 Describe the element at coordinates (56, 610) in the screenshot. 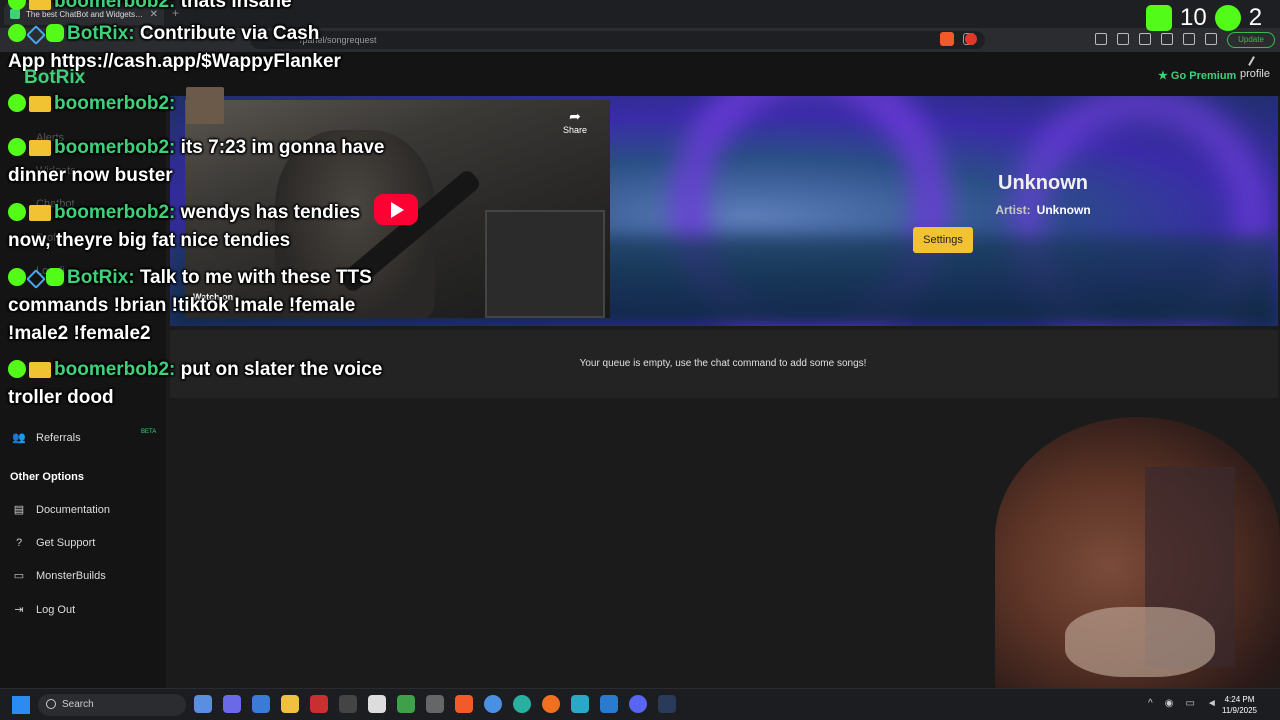

I see `sidebar-item-label: Log Out` at that location.